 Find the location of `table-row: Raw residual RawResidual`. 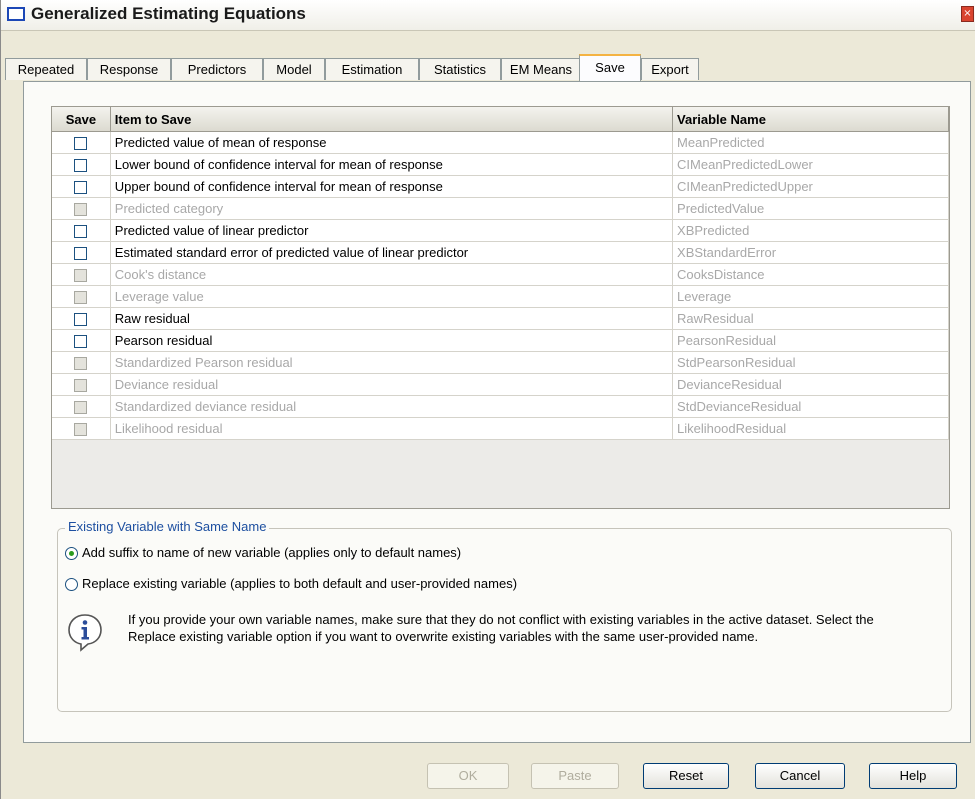

table-row: Raw residual RawResidual is located at coordinates (500, 318).